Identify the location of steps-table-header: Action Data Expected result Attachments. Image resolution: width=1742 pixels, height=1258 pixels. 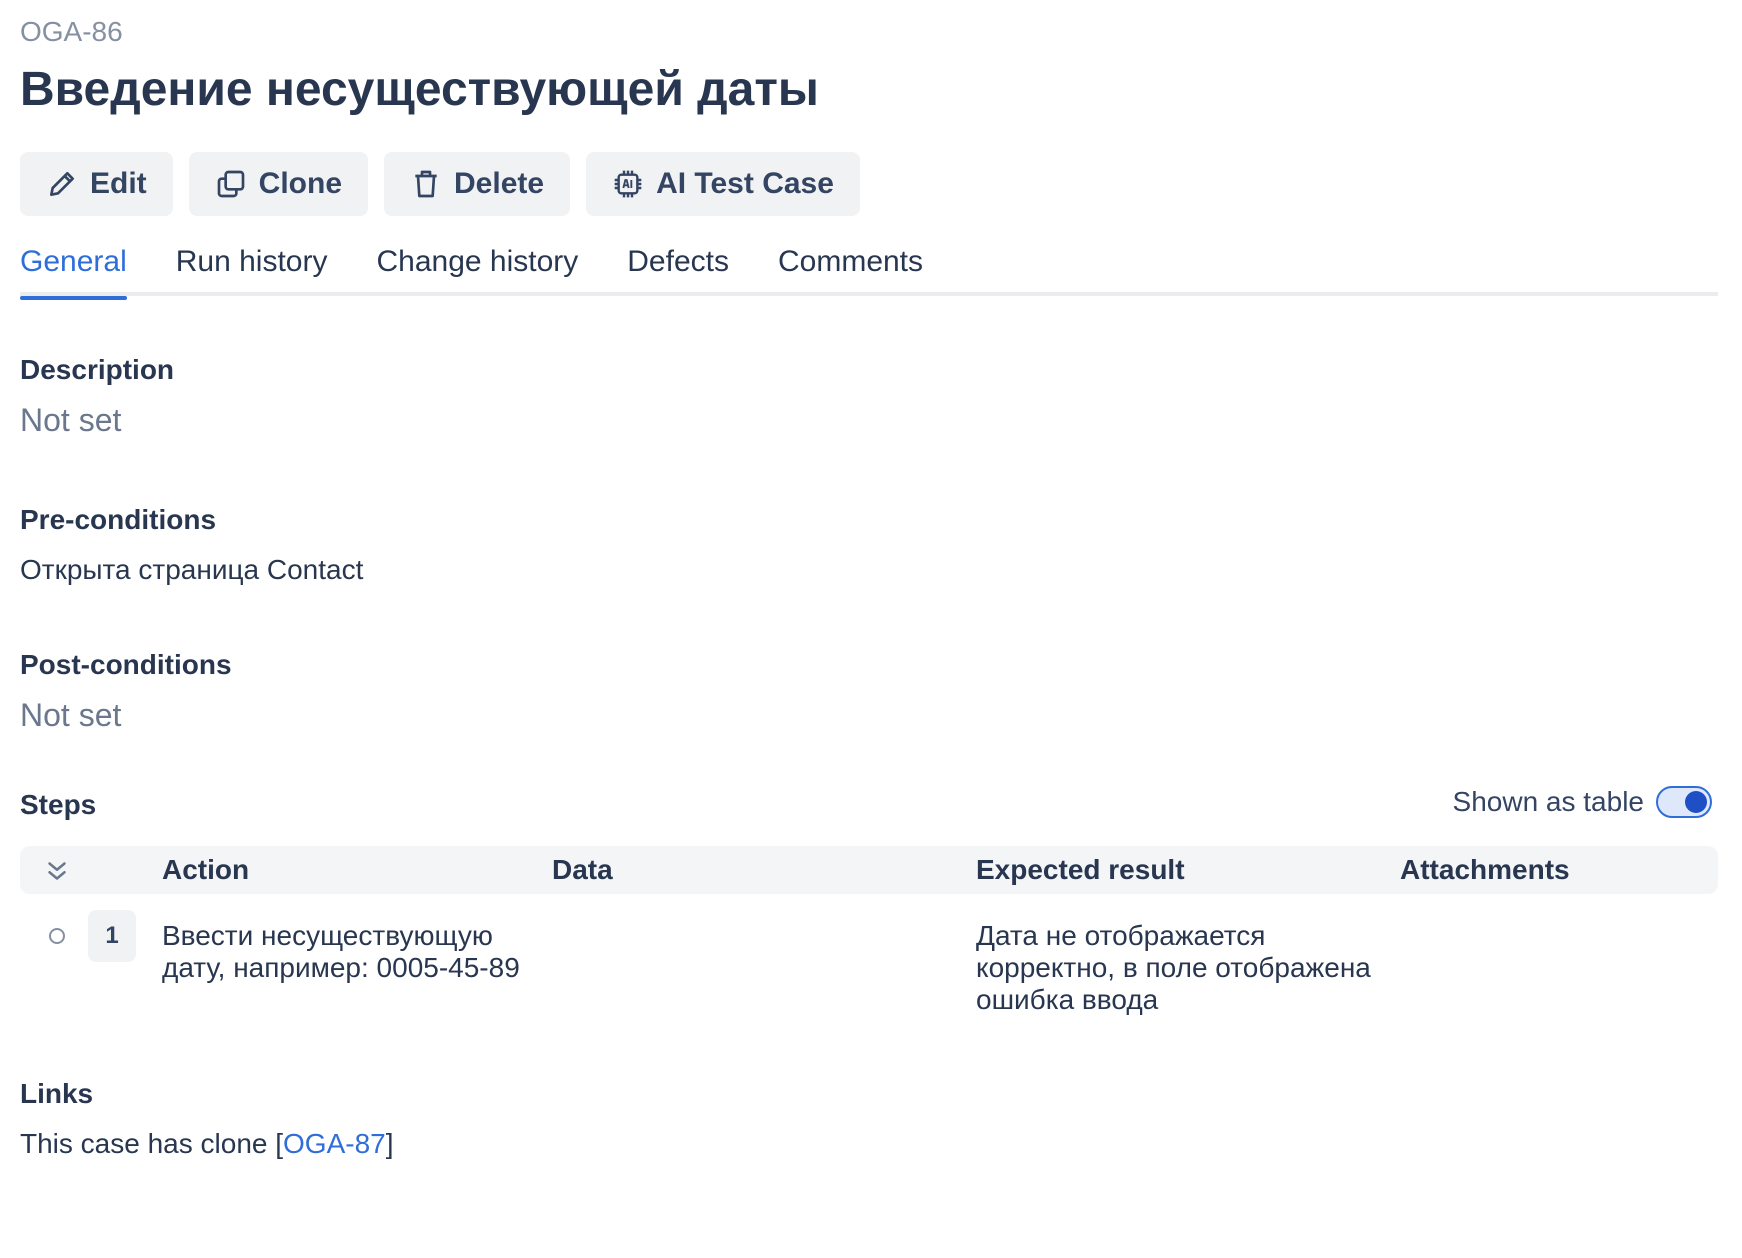
(869, 870).